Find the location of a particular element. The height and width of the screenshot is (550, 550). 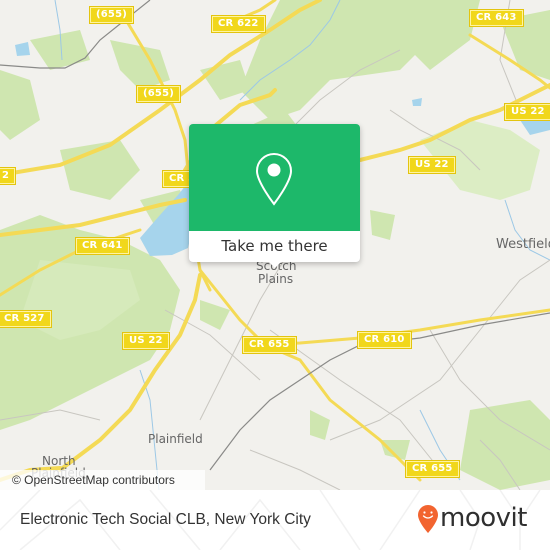

road-shield-us-22-east: US 22 is located at coordinates (527, 112).